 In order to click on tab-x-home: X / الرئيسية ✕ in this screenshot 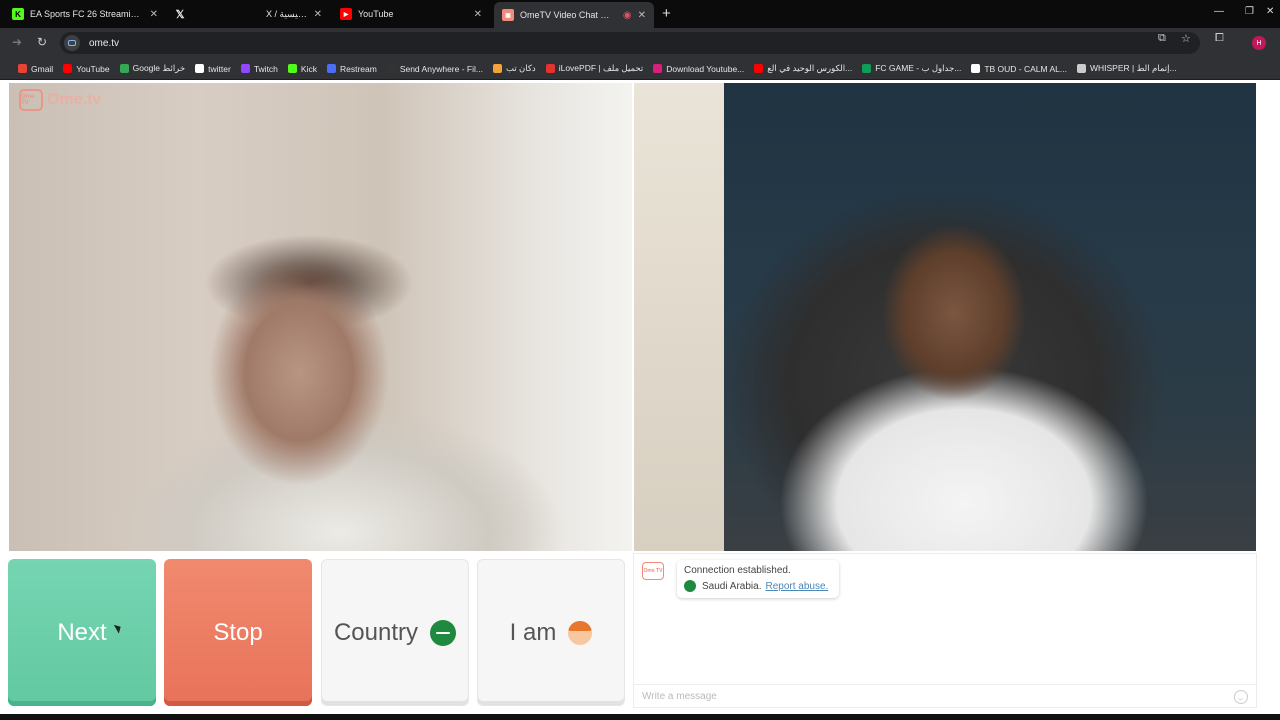, I will do `click(294, 14)`.